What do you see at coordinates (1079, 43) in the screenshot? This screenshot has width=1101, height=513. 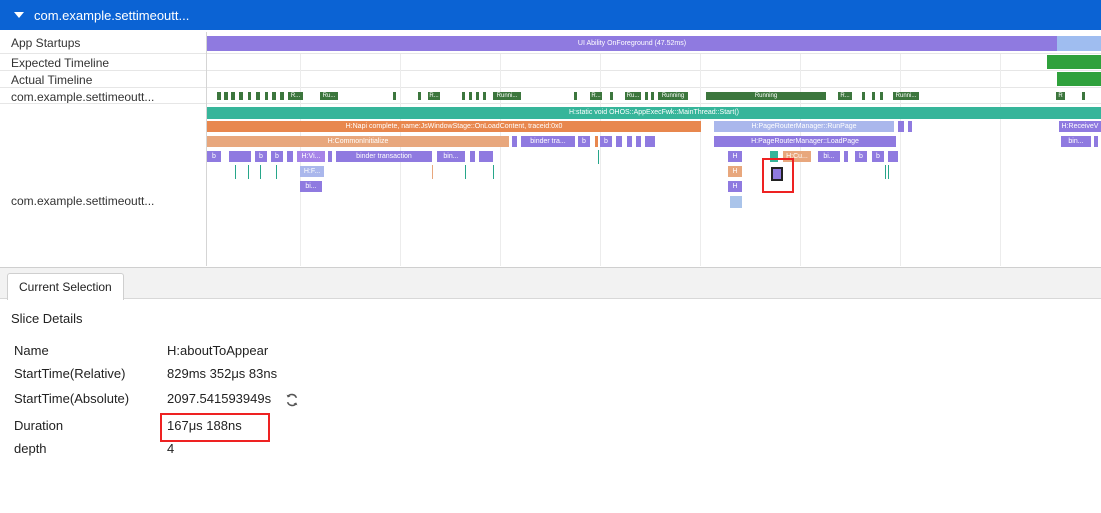 I see `startup-slice-next` at bounding box center [1079, 43].